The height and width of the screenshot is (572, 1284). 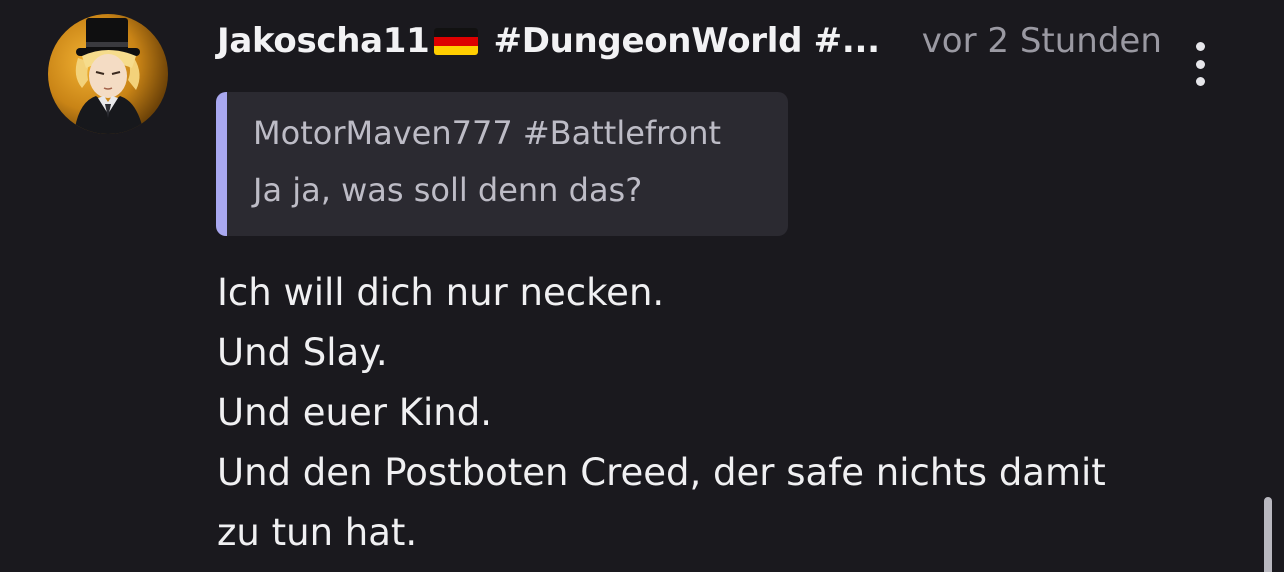 What do you see at coordinates (221, 164) in the screenshot?
I see `quote-accent-bar` at bounding box center [221, 164].